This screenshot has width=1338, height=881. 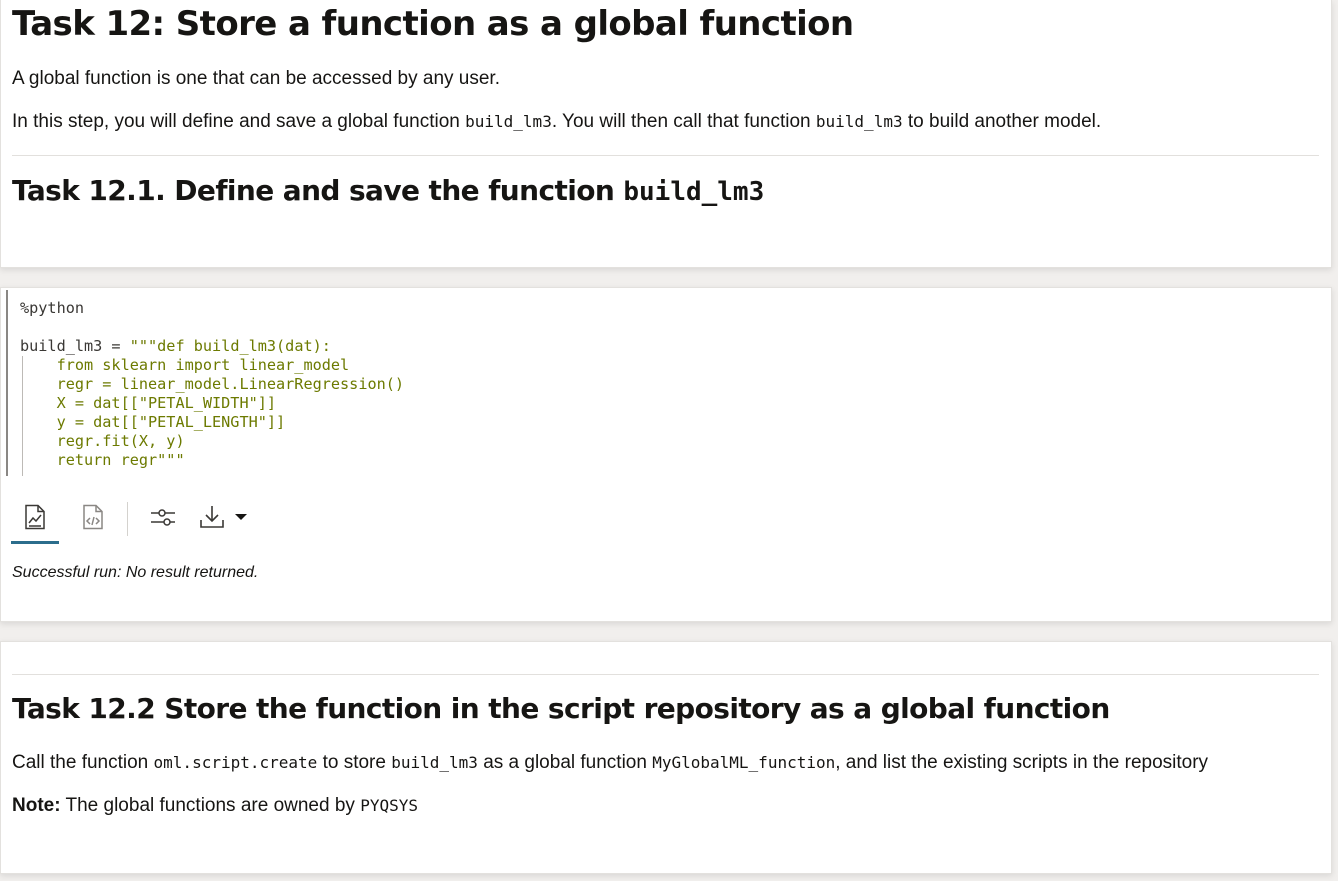 I want to click on code-line: regr = linear_model.LinearRegression(), so click(x=212, y=384).